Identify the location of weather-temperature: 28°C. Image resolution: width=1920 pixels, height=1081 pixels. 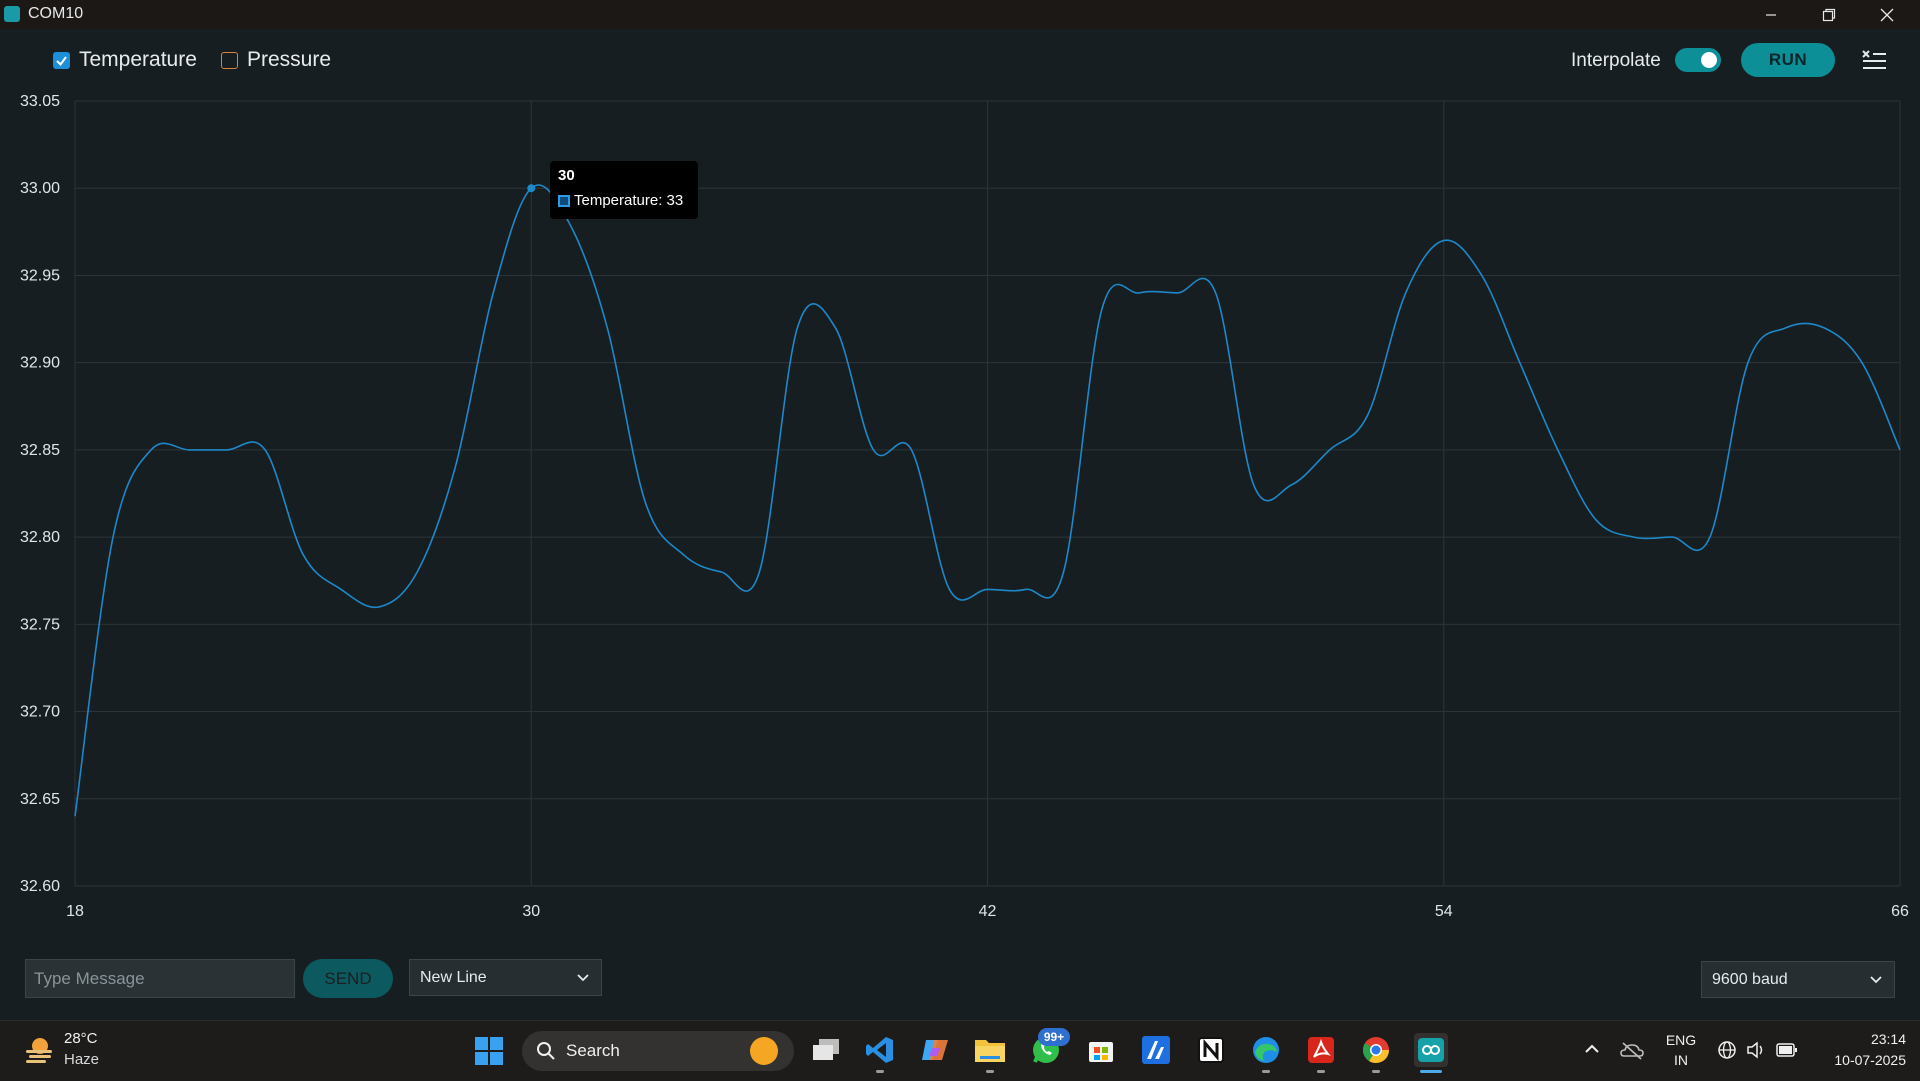
(81, 1038).